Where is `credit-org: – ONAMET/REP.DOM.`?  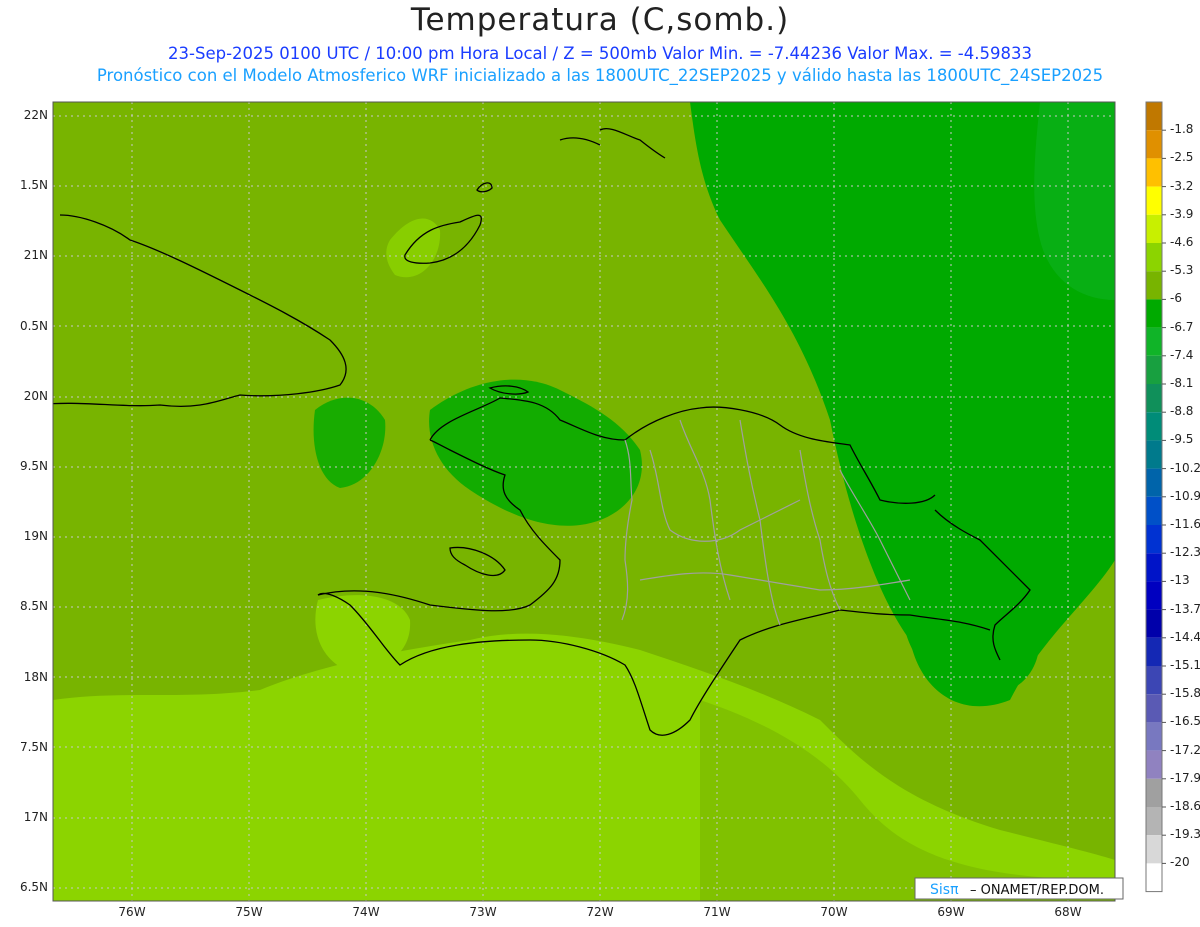 credit-org: – ONAMET/REP.DOM. is located at coordinates (1037, 890).